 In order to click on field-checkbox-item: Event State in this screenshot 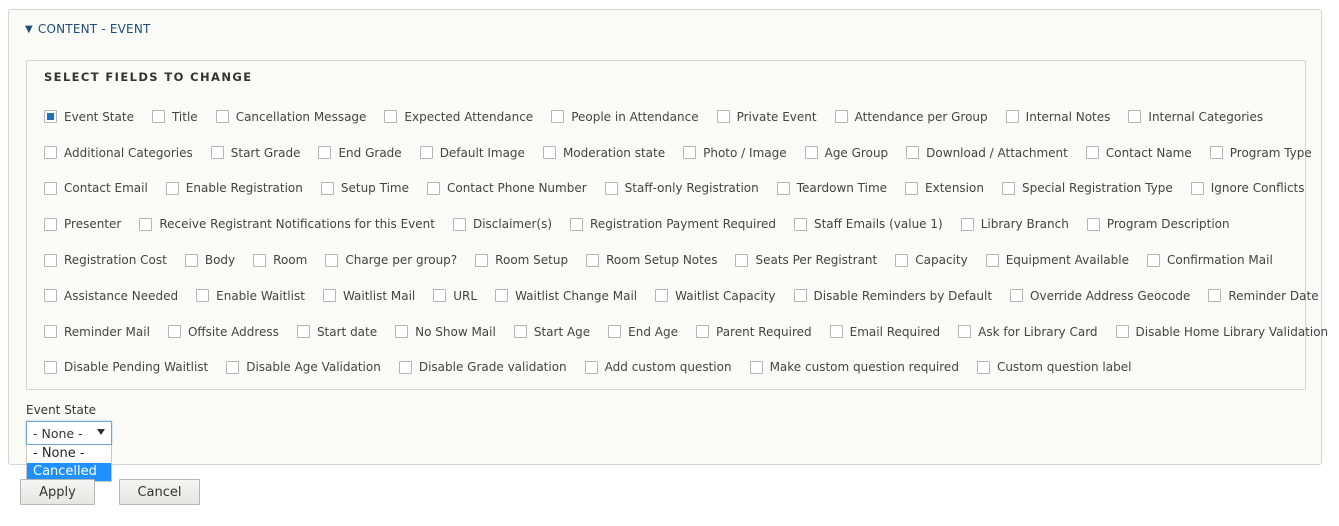, I will do `click(89, 117)`.